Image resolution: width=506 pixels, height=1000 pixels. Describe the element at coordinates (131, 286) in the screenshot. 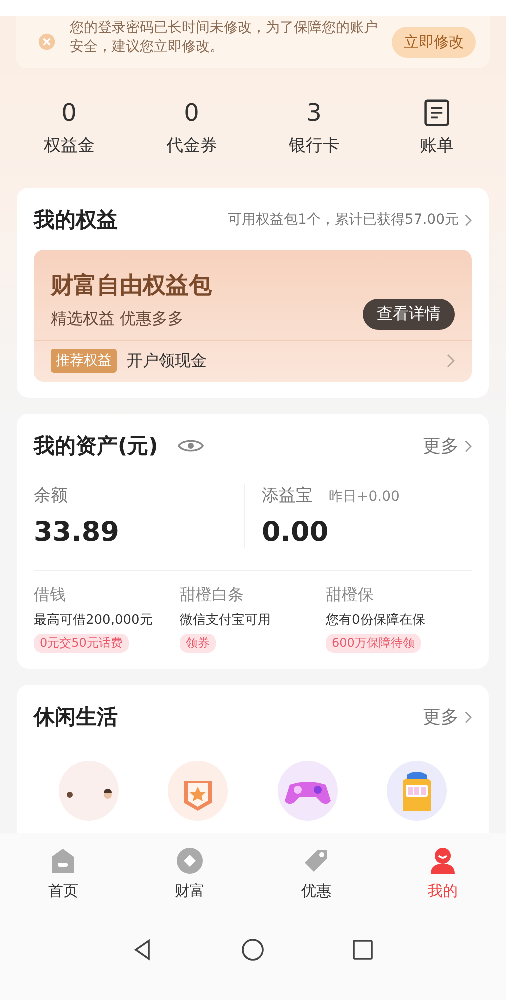

I see `package-title: 财富自由权益包` at that location.